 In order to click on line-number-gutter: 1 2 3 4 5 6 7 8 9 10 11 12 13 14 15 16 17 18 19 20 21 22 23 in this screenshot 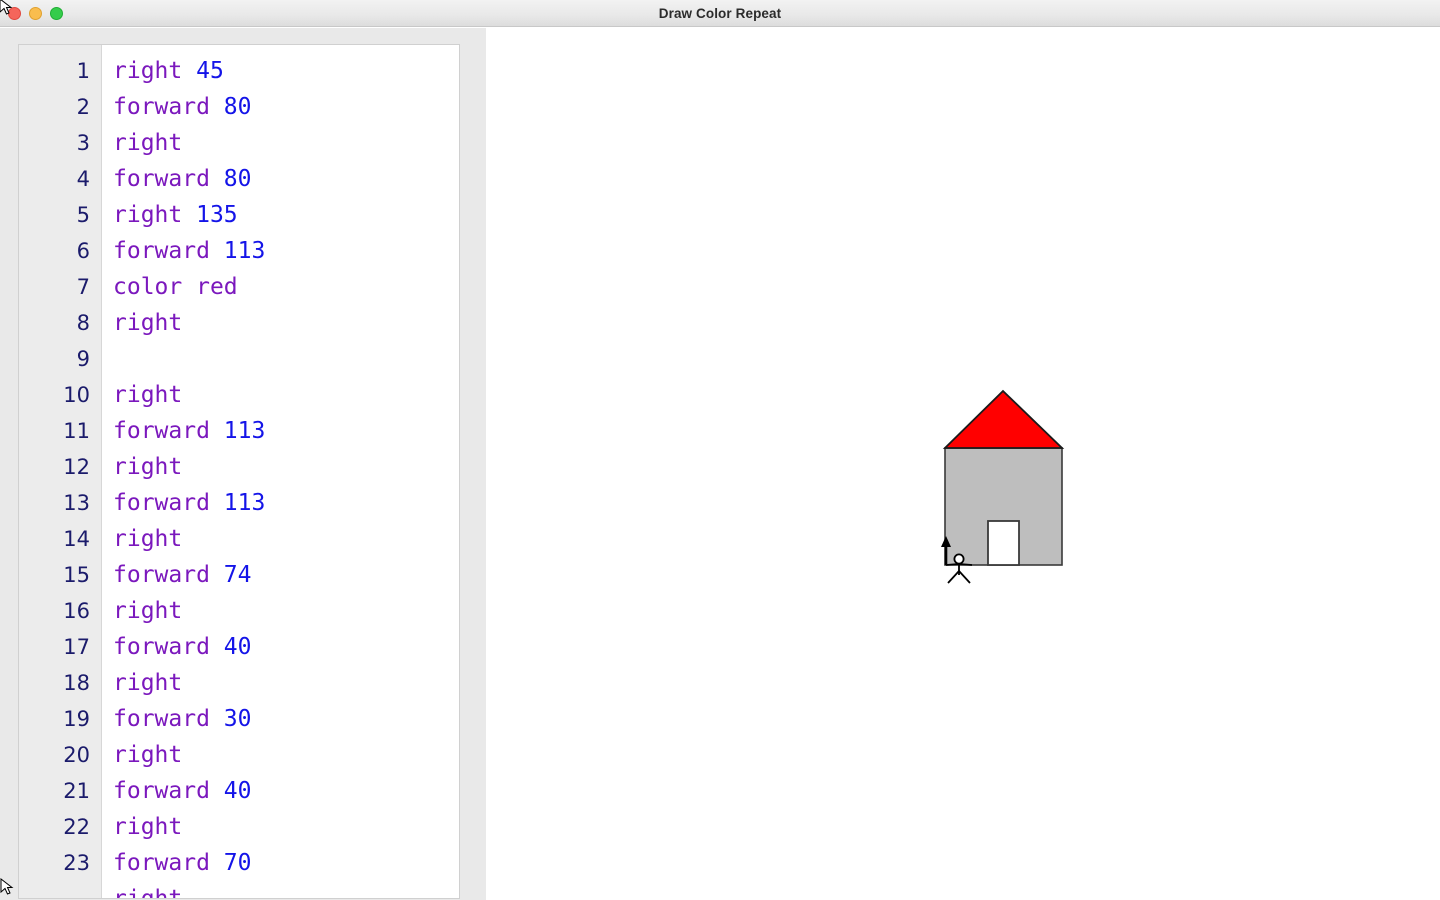, I will do `click(60, 471)`.